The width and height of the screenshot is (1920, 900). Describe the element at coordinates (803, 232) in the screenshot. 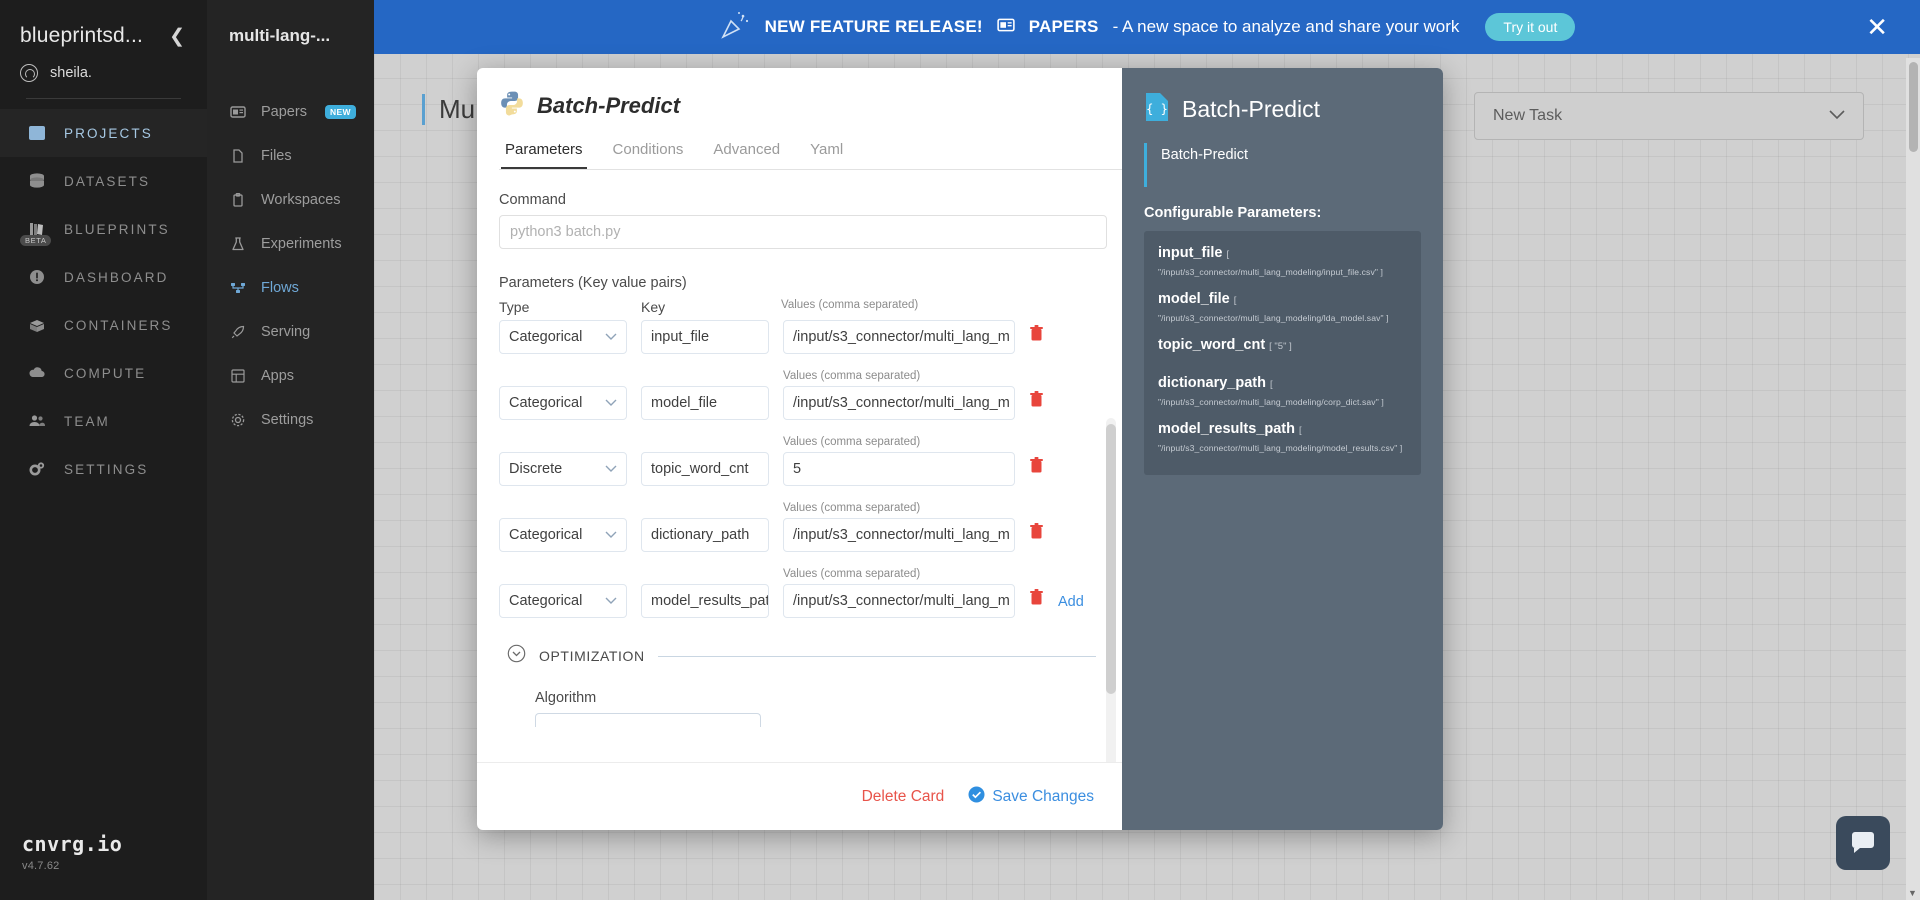

I see `command-input: python3 batch.py` at that location.